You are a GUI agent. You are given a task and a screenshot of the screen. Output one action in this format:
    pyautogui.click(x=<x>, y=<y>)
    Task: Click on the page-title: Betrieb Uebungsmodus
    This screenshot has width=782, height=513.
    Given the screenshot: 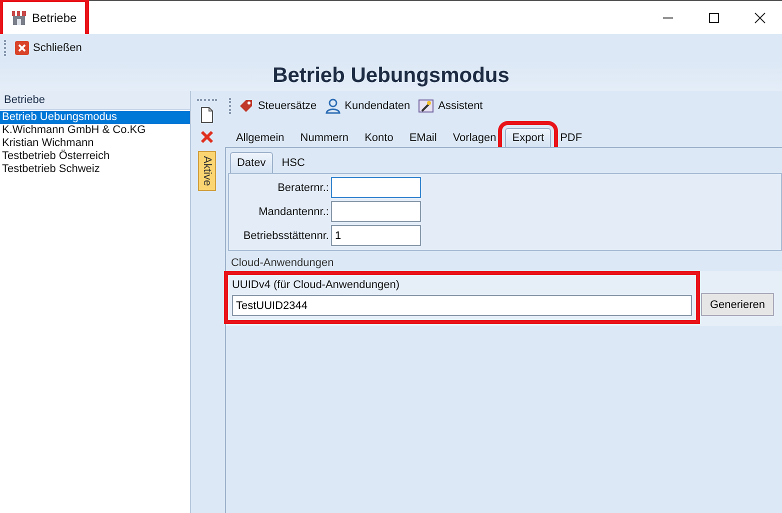 What is the action you would take?
    pyautogui.click(x=391, y=76)
    